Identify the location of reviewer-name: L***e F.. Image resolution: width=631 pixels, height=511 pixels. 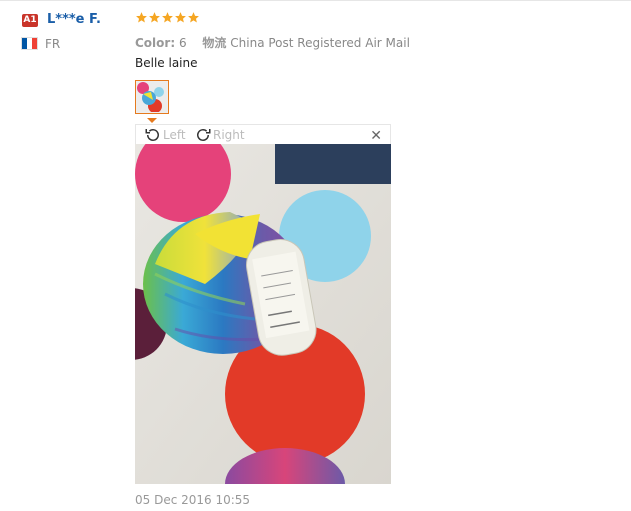
(74, 19).